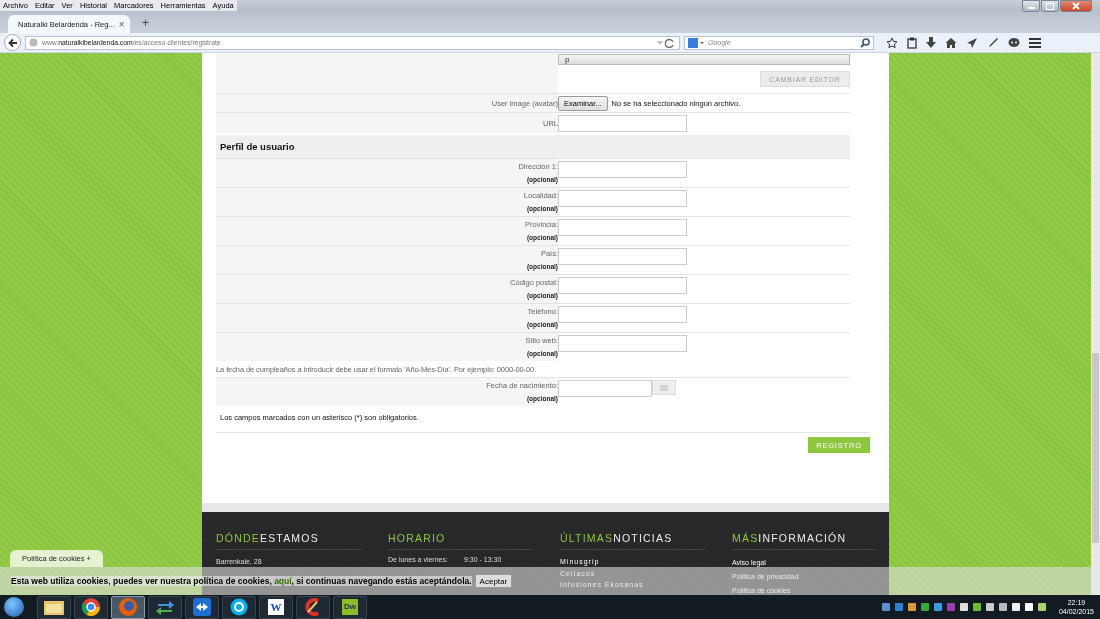 This screenshot has width=1100, height=619. I want to click on lines-icon, so click(664, 387).